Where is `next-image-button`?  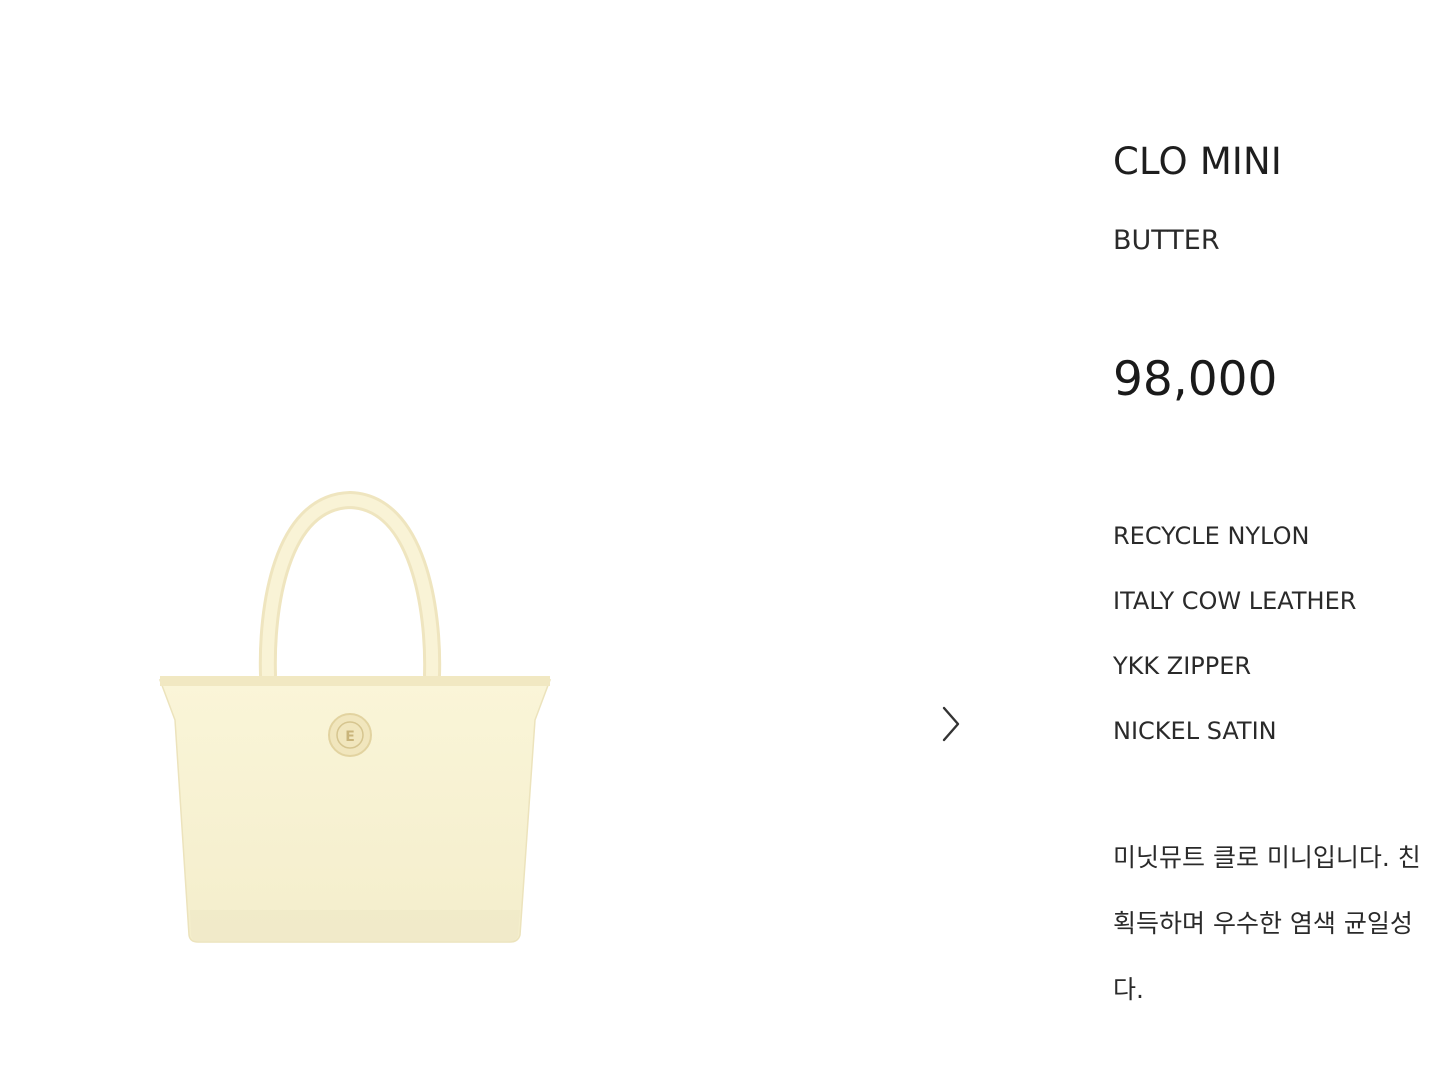
next-image-button is located at coordinates (950, 724).